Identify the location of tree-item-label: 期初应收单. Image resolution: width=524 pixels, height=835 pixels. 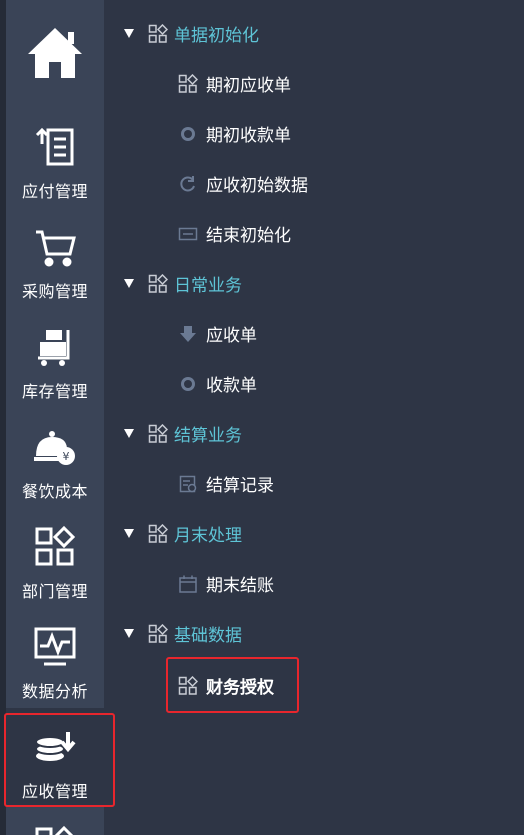
(248, 86).